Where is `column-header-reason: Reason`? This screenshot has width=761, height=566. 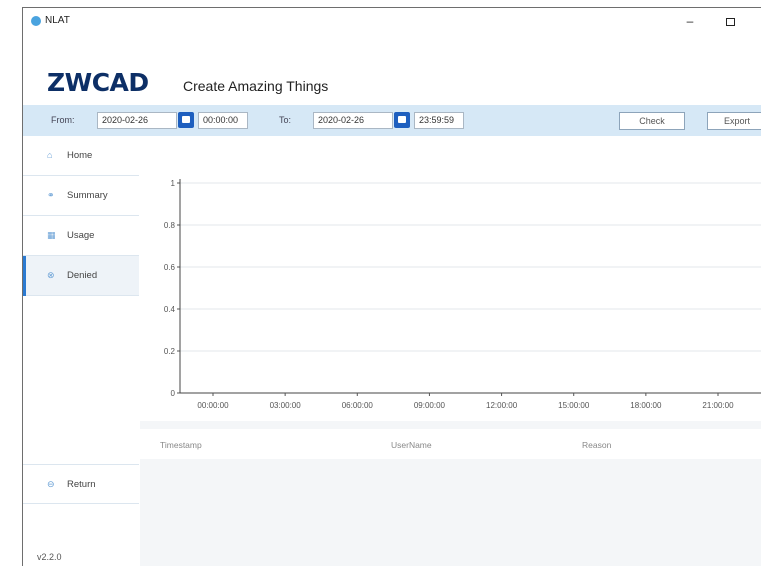
column-header-reason: Reason is located at coordinates (596, 445).